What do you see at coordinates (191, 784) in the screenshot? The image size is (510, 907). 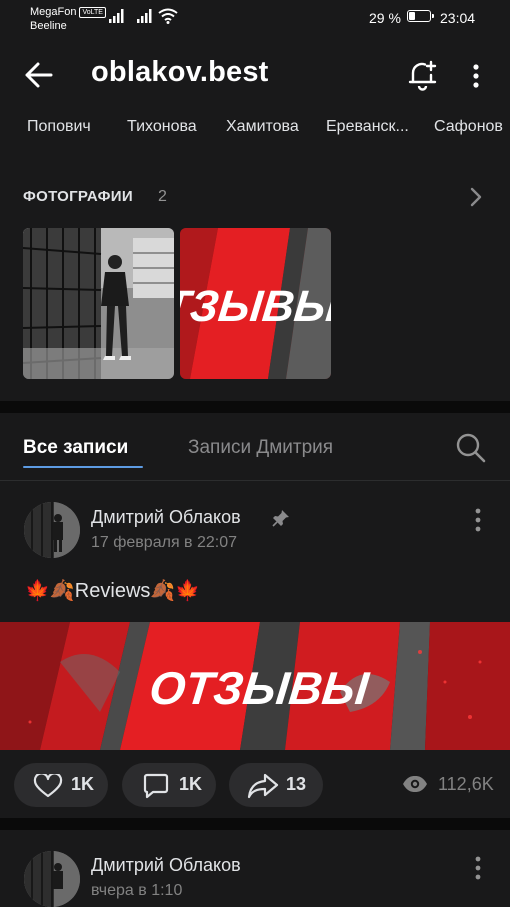 I see `comments-count: 1K` at bounding box center [191, 784].